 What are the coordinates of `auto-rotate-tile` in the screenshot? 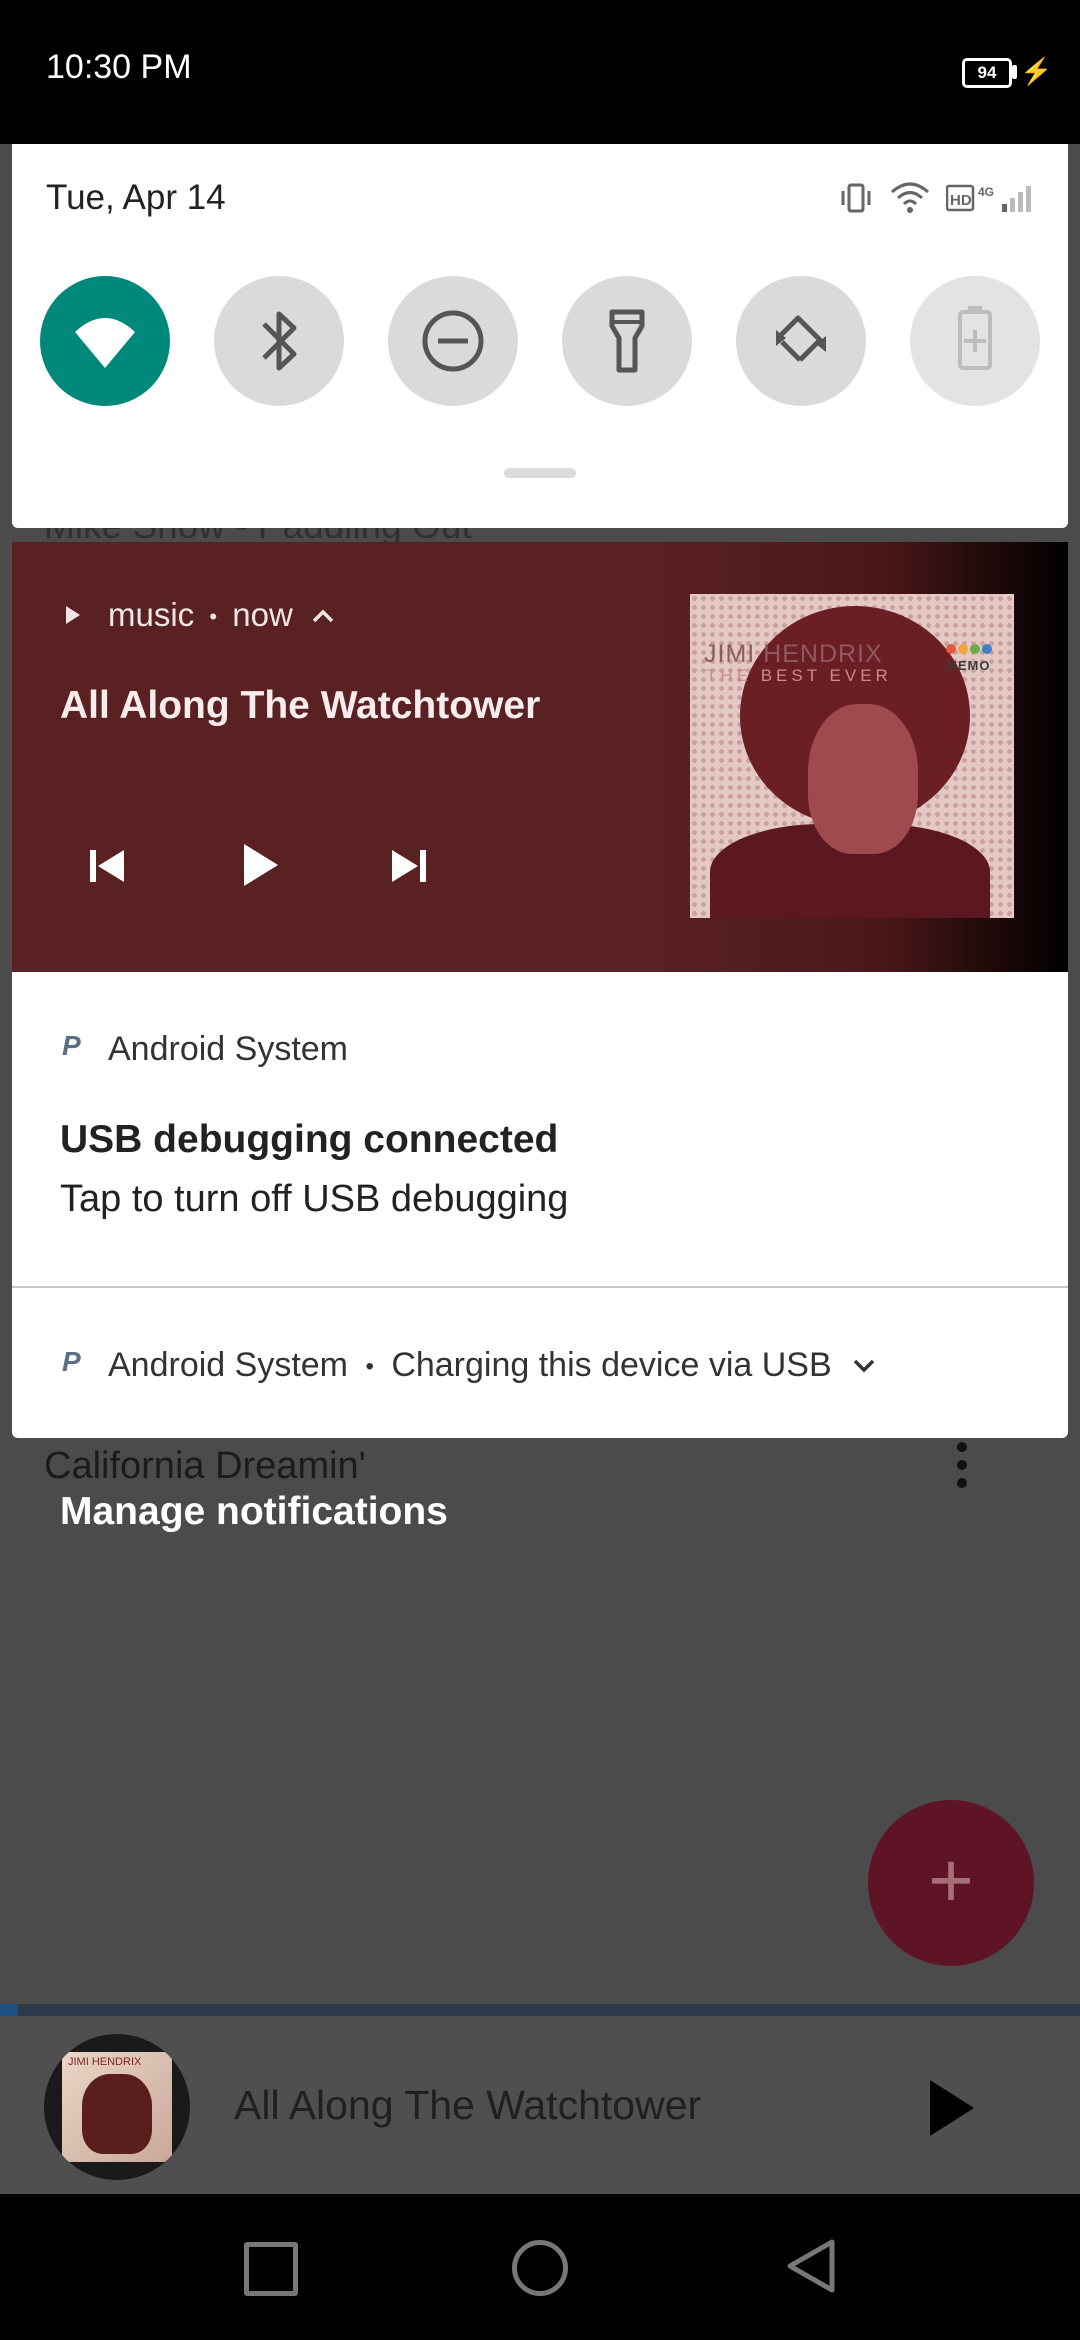 It's located at (801, 341).